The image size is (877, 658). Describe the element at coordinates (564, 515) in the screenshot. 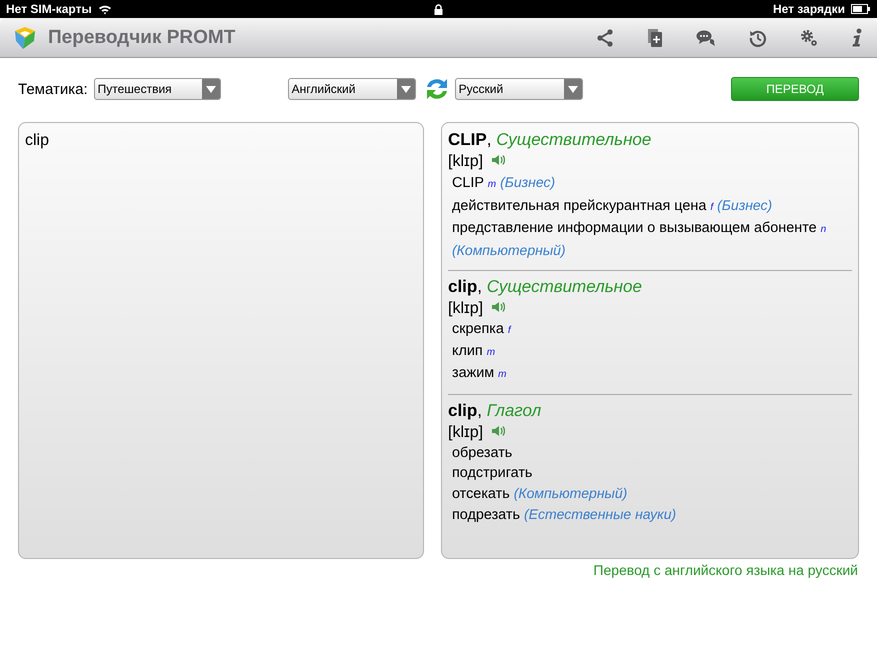

I see `meaning-text: подрезать (Естественные науки)` at that location.